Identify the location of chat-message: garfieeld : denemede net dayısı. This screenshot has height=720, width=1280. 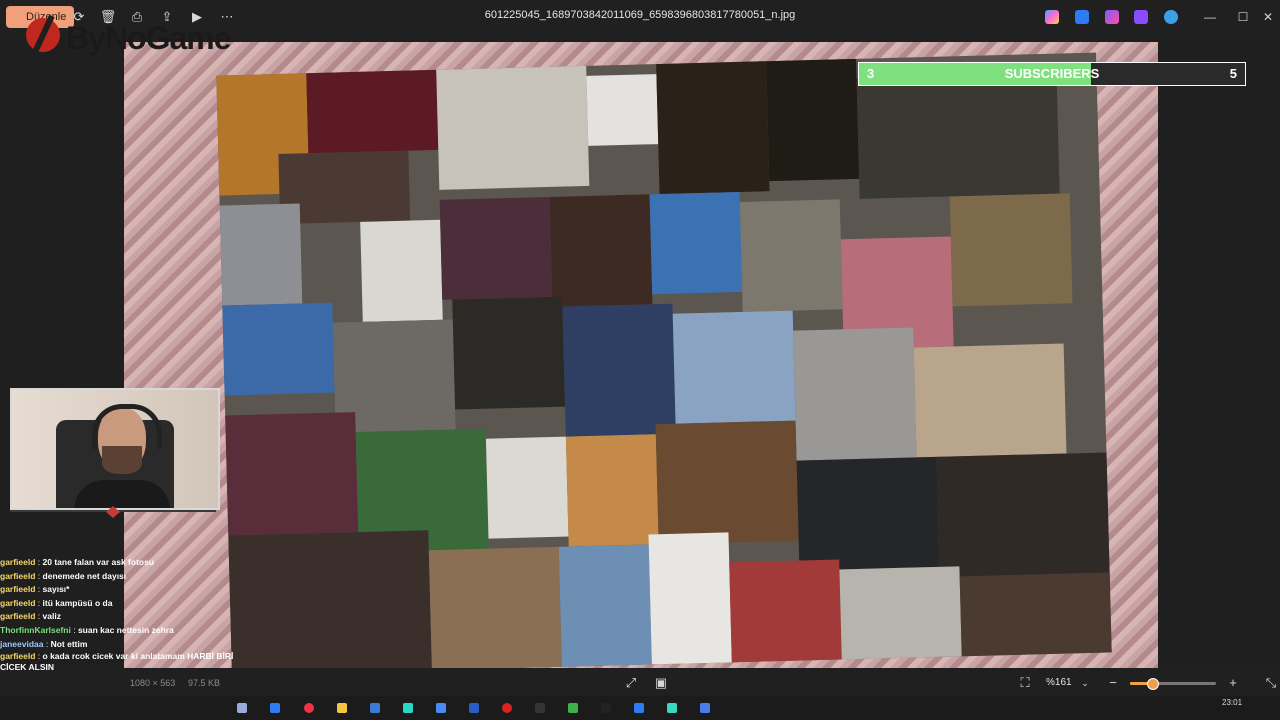
(63, 575).